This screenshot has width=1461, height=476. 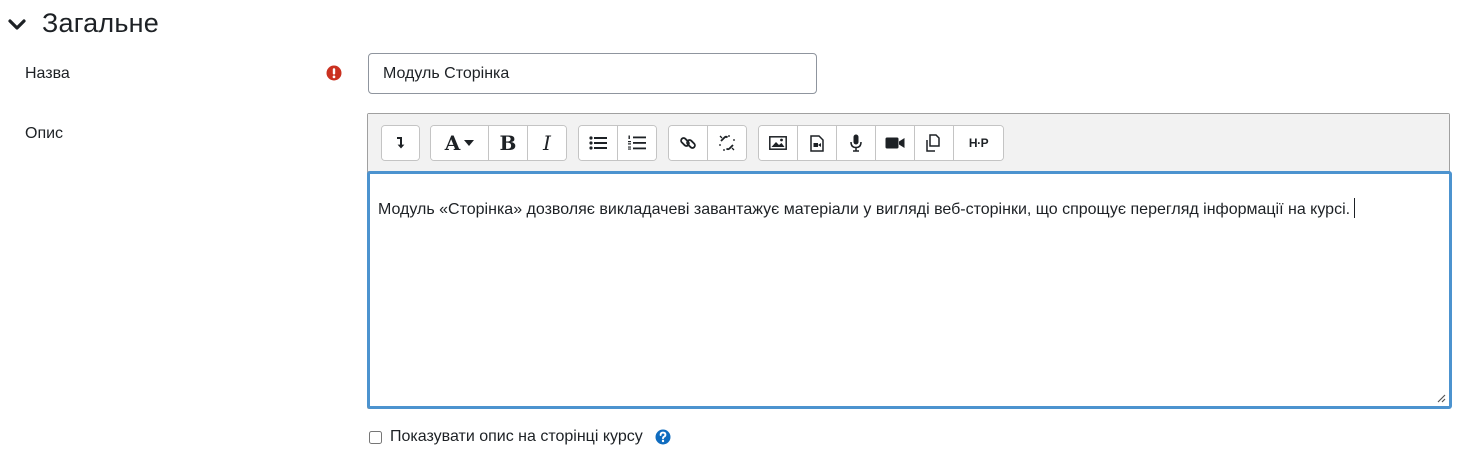 I want to click on font-style-button: A, so click(x=460, y=143).